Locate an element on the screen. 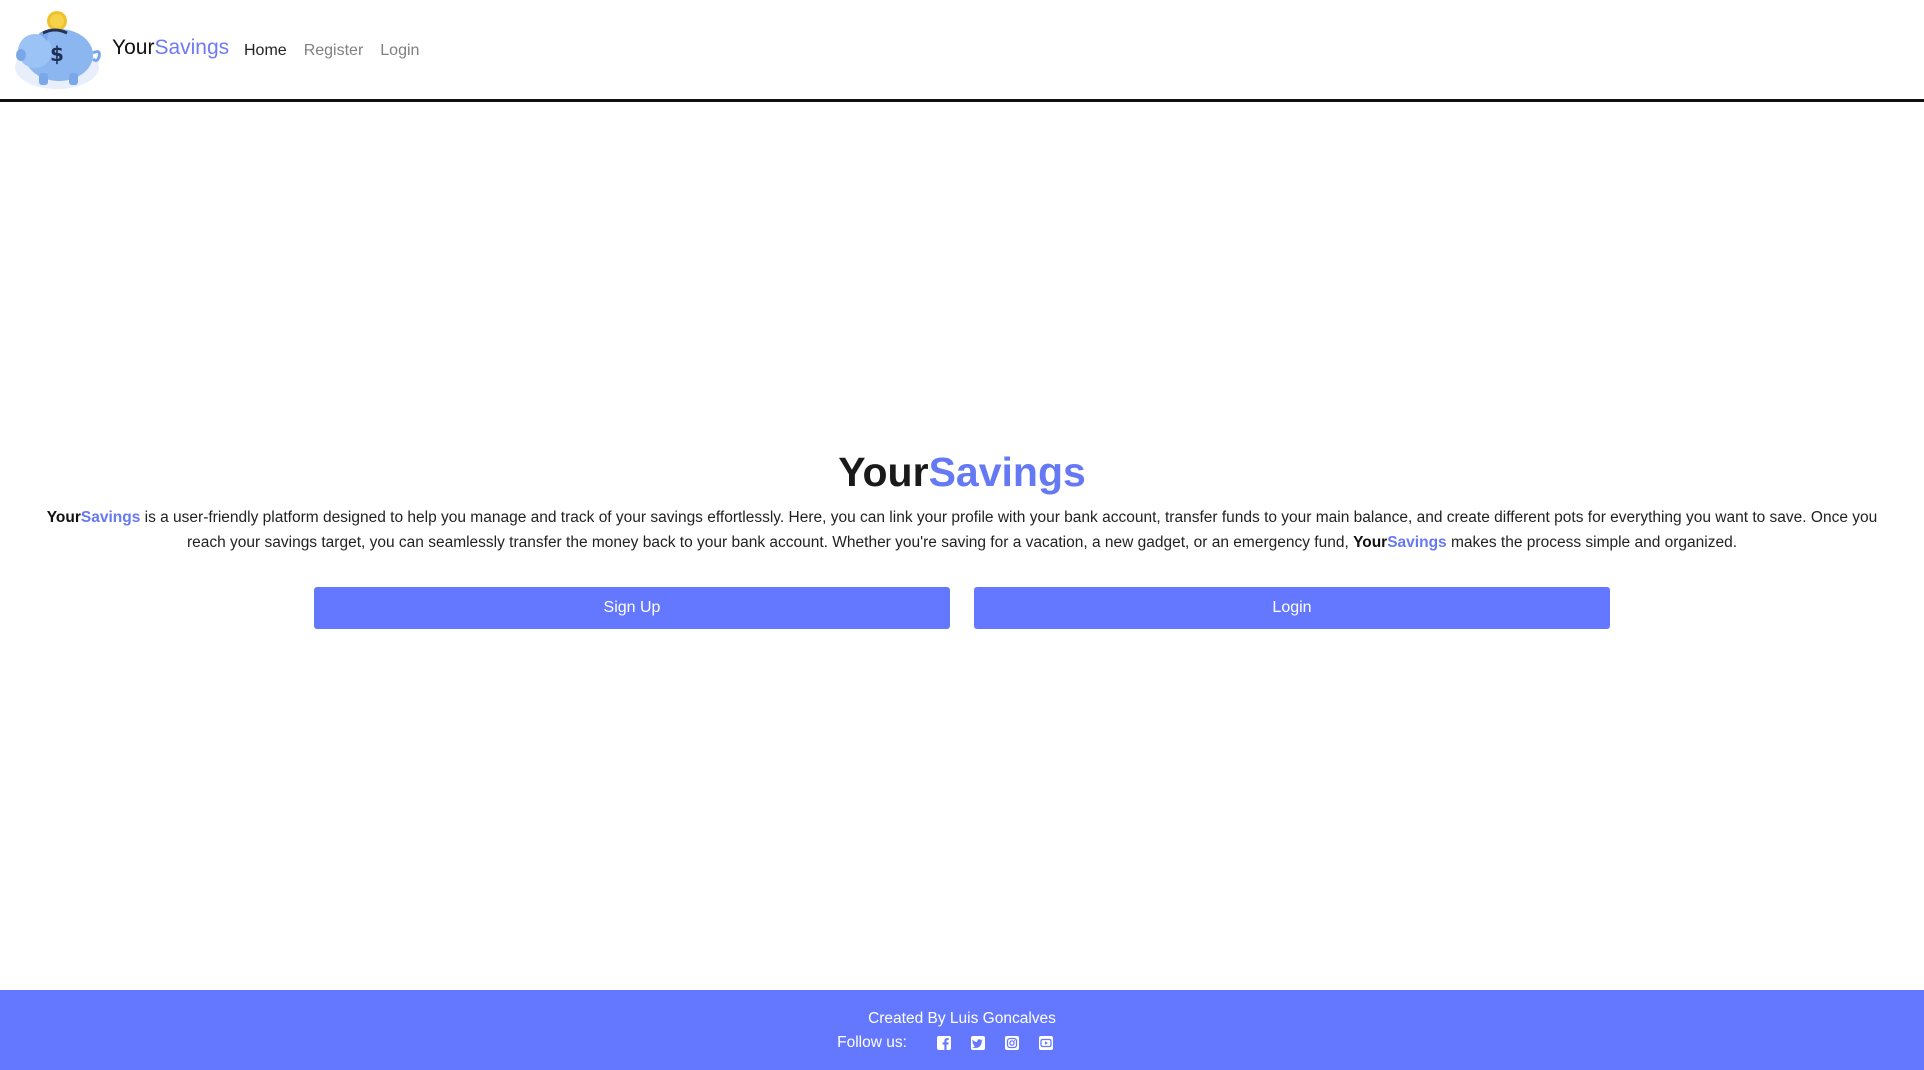 The image size is (1924, 1070). hero-title: YourSavings is located at coordinates (962, 472).